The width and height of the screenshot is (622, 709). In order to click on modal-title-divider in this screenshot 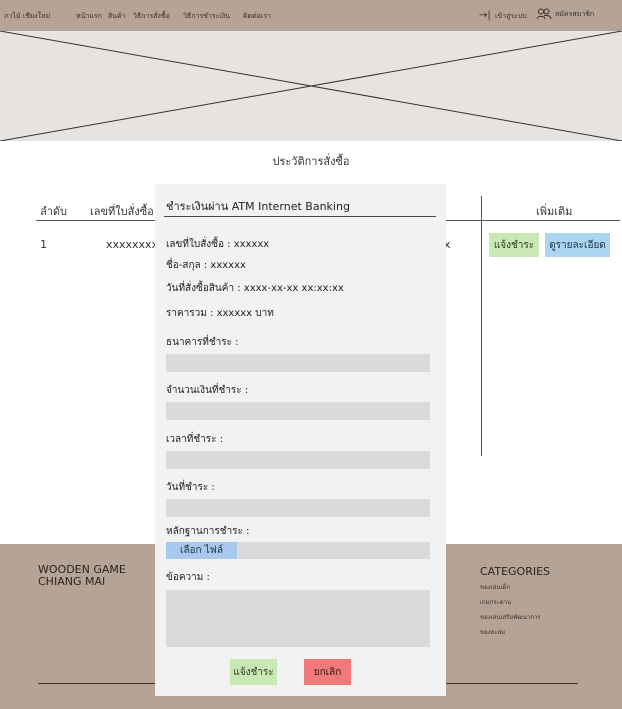, I will do `click(300, 216)`.